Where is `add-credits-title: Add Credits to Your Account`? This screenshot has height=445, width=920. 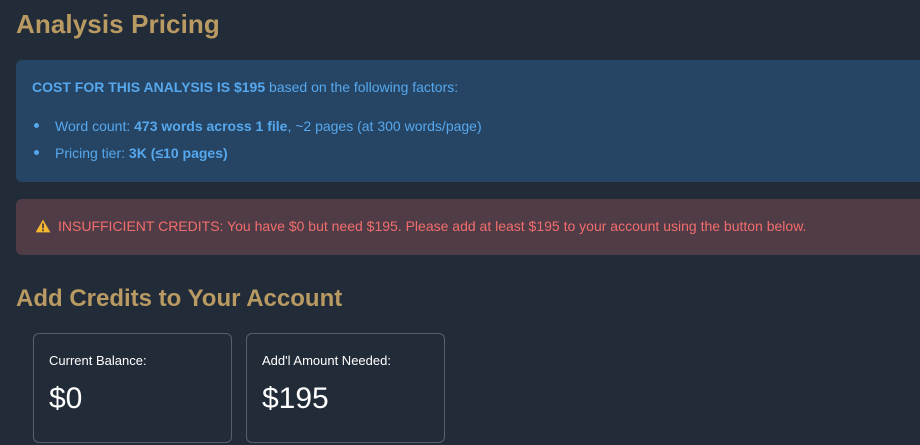 add-credits-title: Add Credits to Your Account is located at coordinates (179, 298).